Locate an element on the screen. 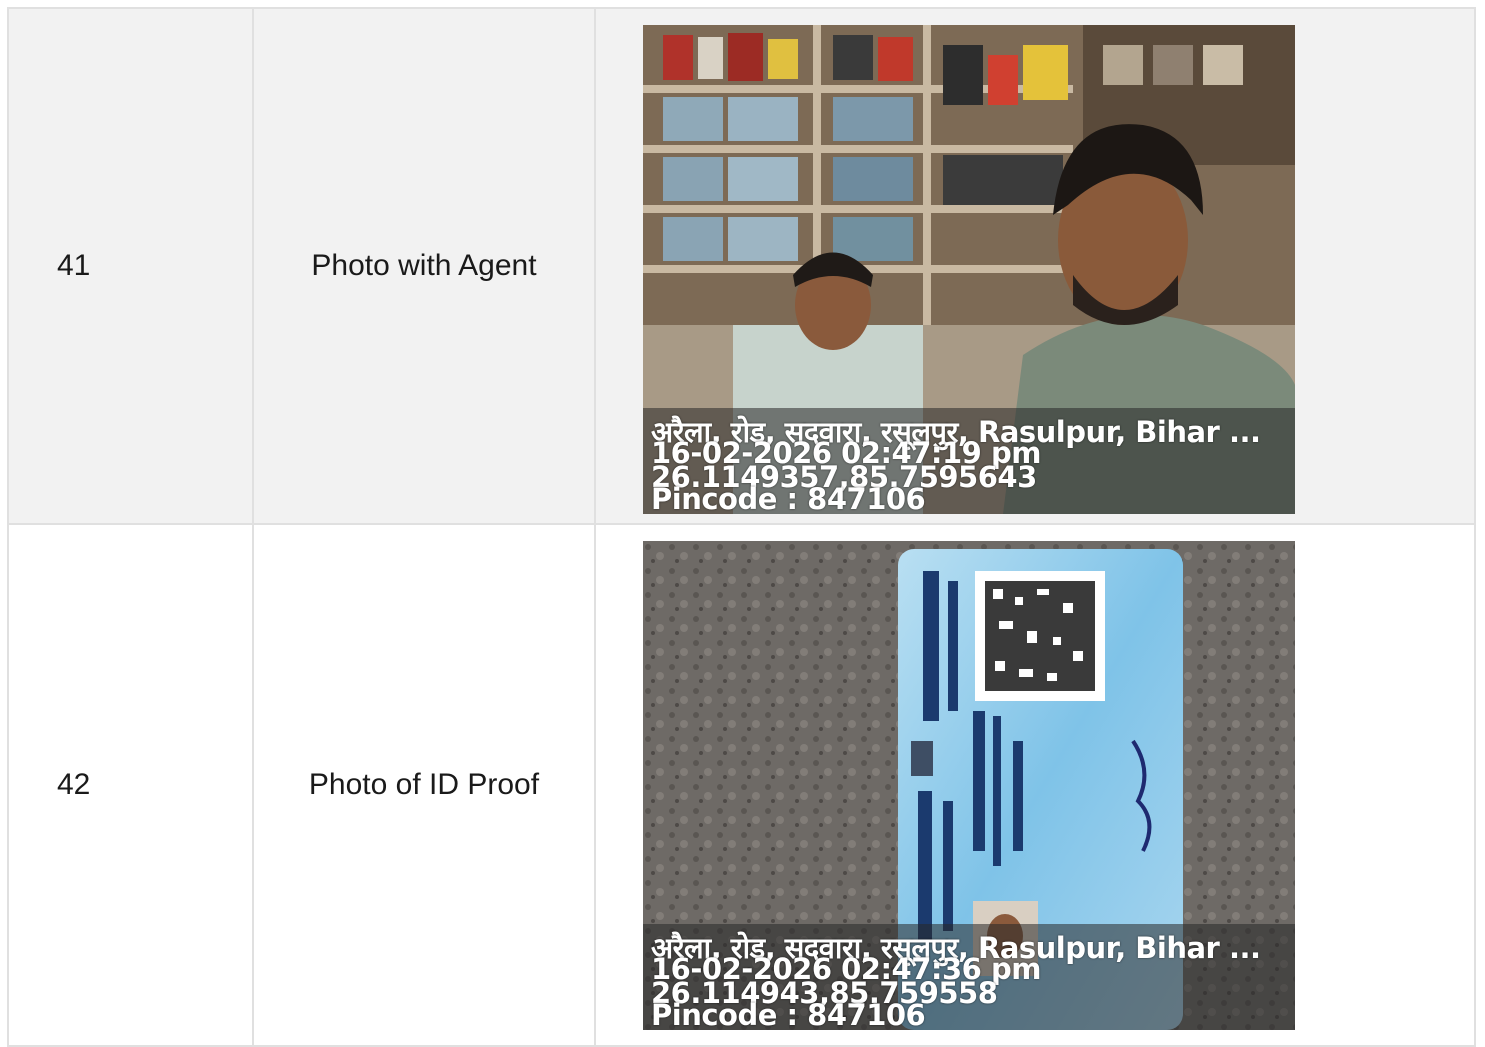  row-number: 41 is located at coordinates (130, 266).